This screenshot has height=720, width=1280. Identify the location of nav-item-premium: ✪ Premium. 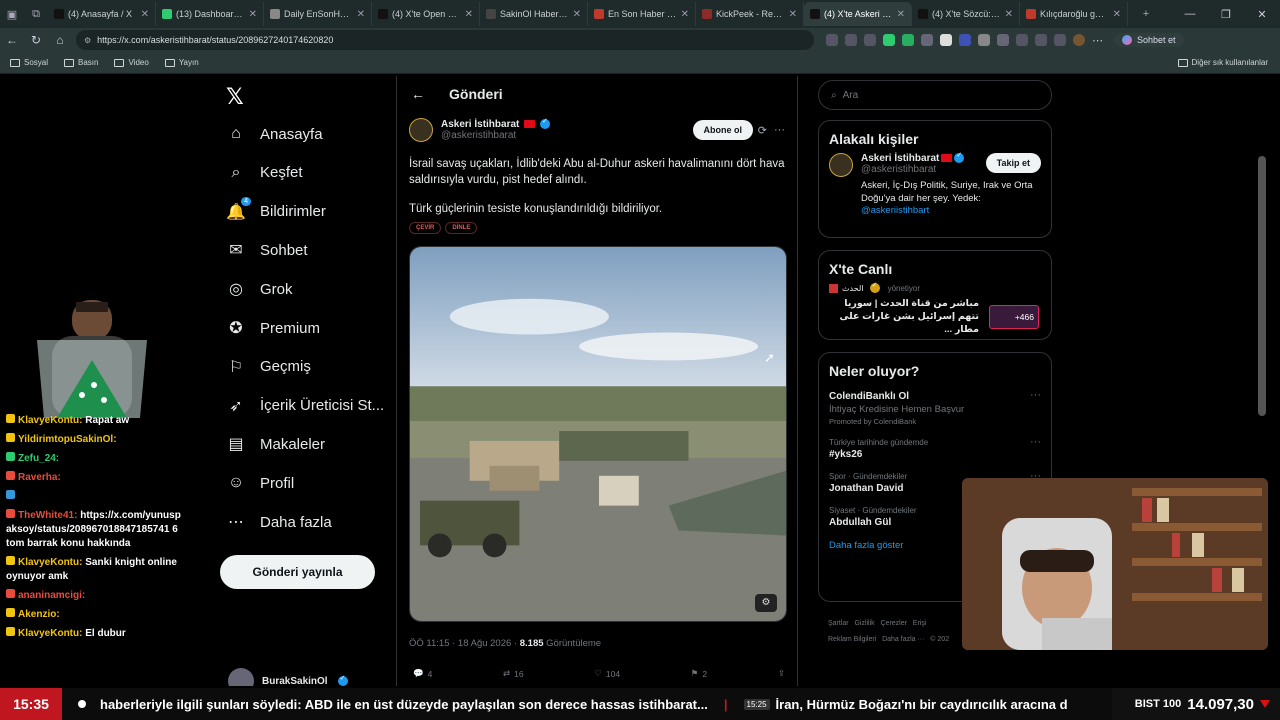
(273, 328).